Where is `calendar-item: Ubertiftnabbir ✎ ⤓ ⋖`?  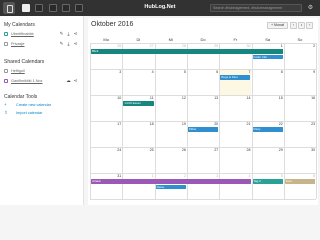
calendar-item: Ubertiftnabbir ✎ ⤓ ⋖ is located at coordinates (43, 35).